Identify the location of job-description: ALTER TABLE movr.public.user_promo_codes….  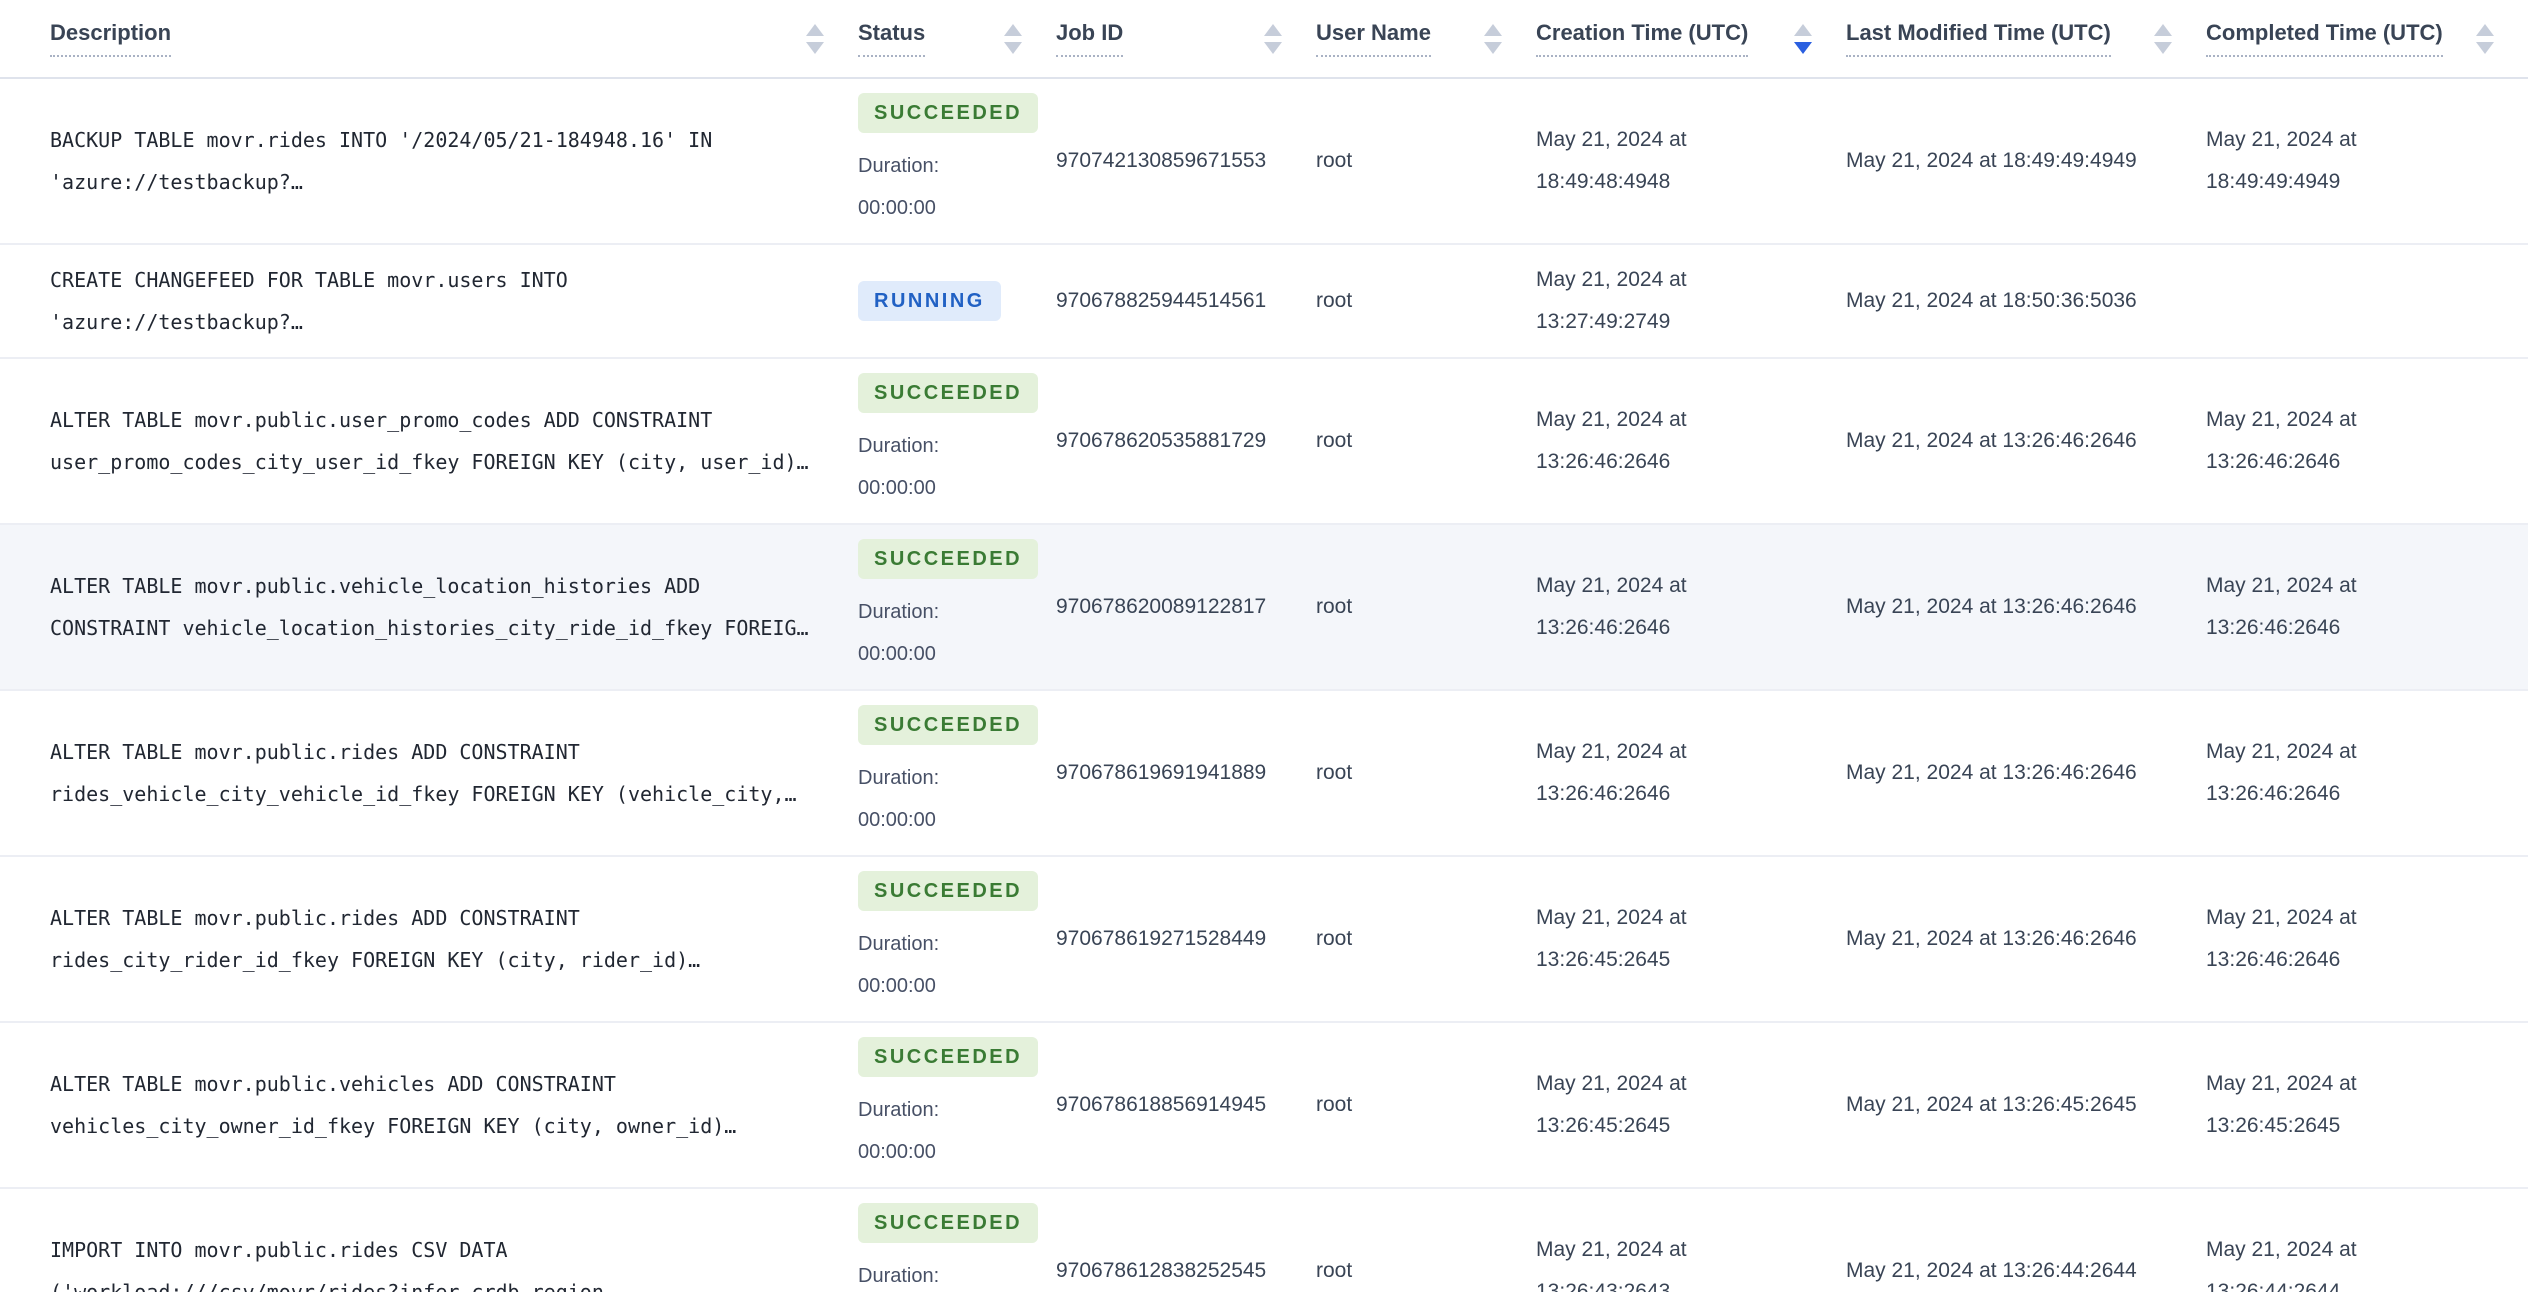
(436, 441).